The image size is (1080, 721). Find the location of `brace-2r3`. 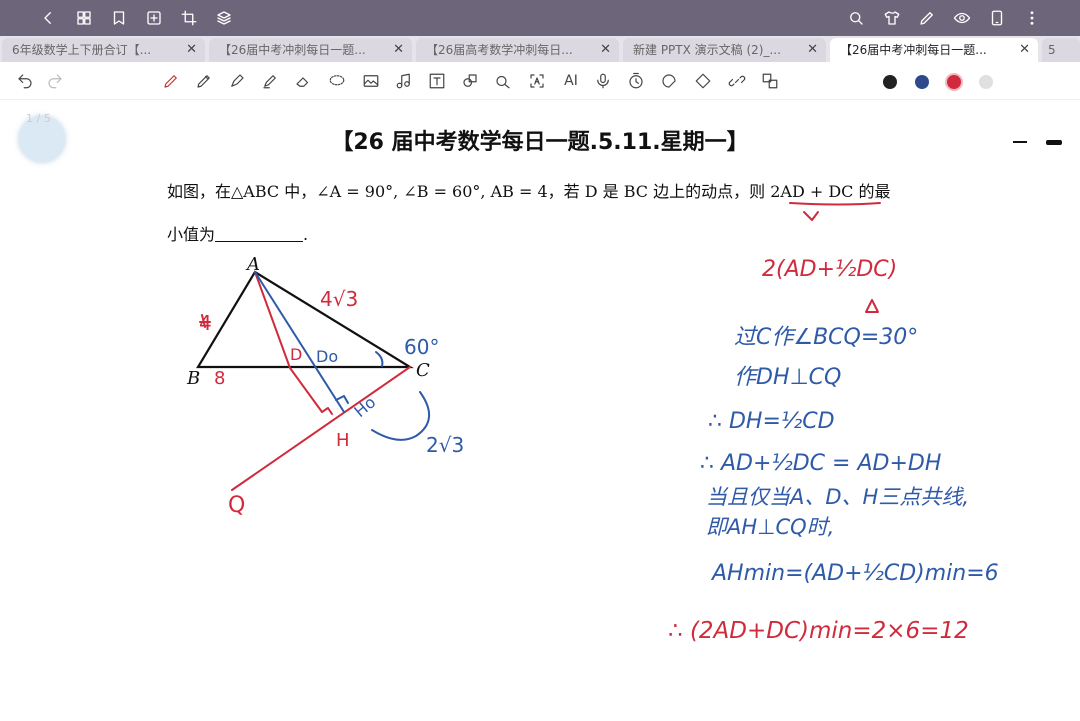

brace-2r3 is located at coordinates (400, 416).